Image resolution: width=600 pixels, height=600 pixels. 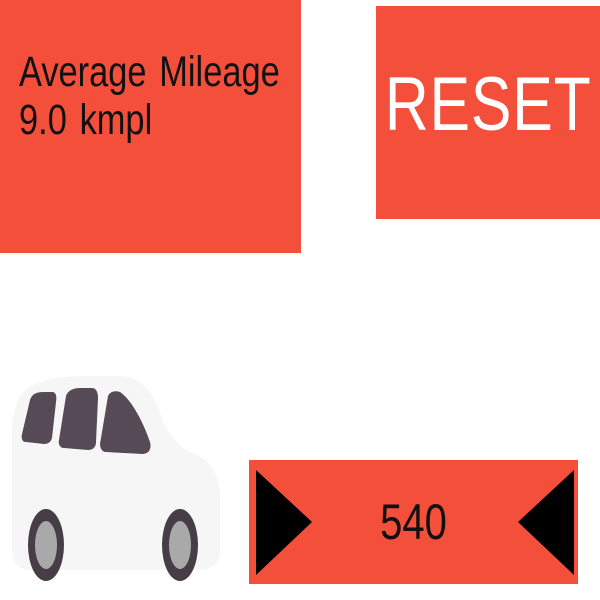 I want to click on counter-control: 540, so click(x=413, y=522).